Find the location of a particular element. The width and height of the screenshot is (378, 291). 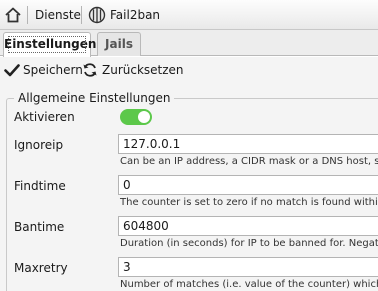

breadcrumb-item-dienste: Dienste is located at coordinates (58, 15).